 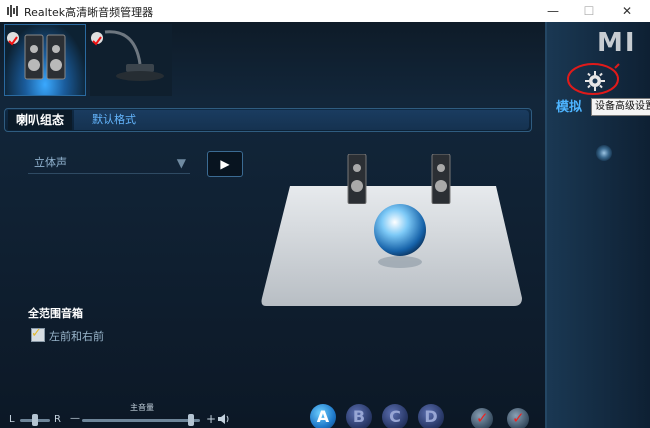 What do you see at coordinates (357, 179) in the screenshot?
I see `front-left-speaker-icon` at bounding box center [357, 179].